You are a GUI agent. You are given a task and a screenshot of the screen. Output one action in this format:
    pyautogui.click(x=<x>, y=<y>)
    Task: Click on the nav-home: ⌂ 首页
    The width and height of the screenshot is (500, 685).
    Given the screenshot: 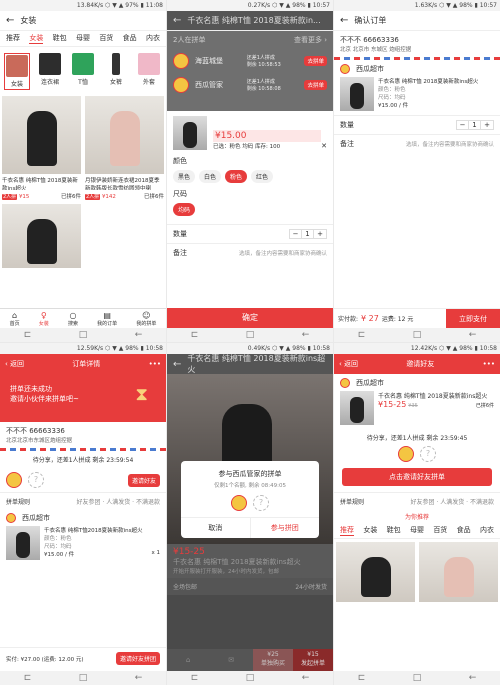 What is the action you would take?
    pyautogui.click(x=15, y=318)
    